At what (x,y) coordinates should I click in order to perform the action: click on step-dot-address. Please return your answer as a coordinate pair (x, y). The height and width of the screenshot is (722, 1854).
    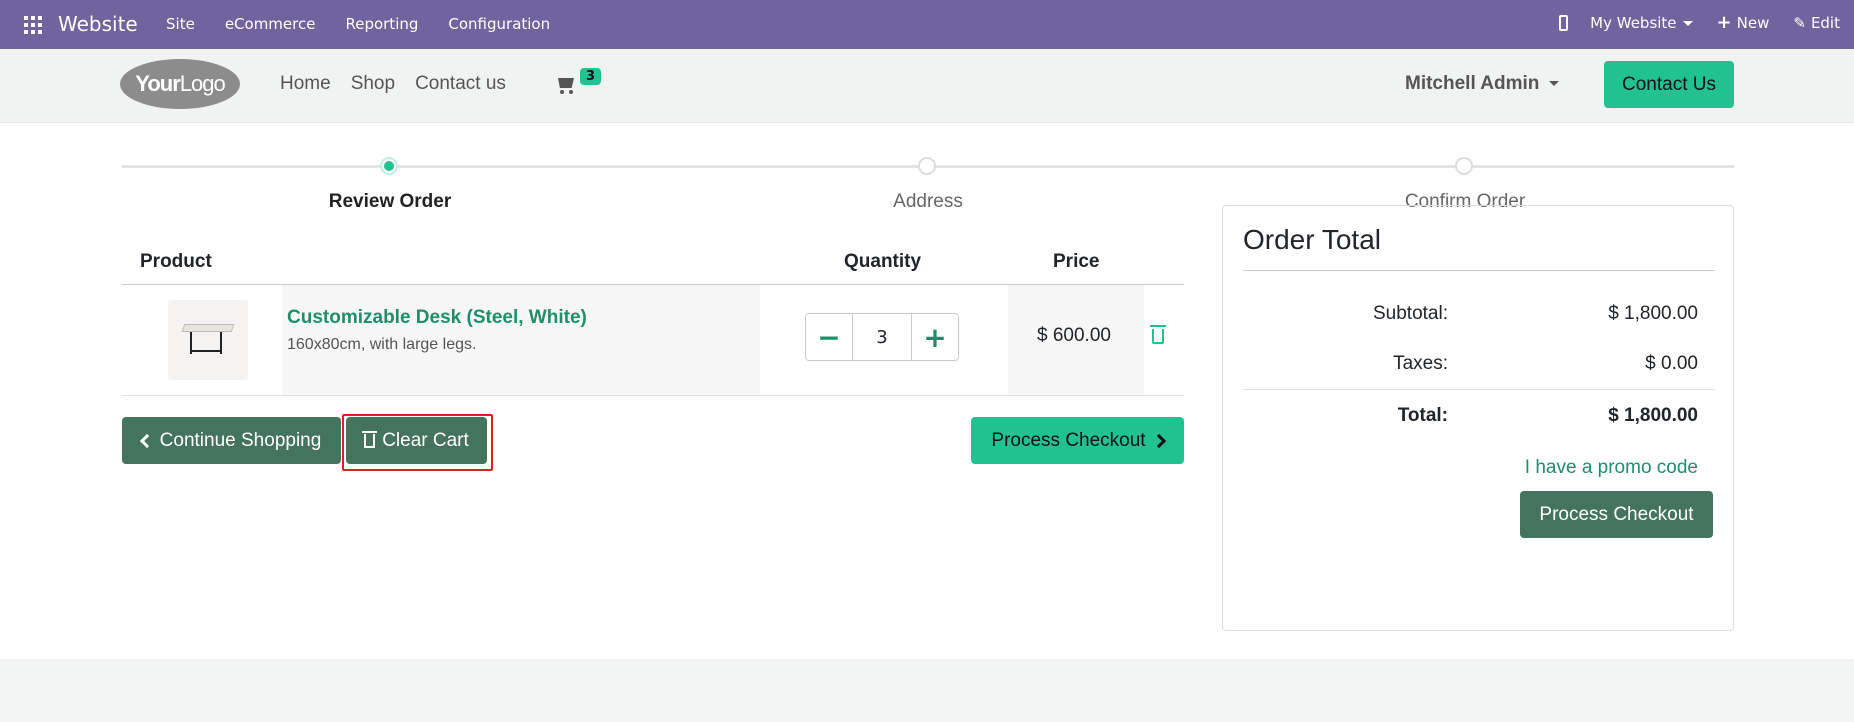
    Looking at the image, I should click on (927, 166).